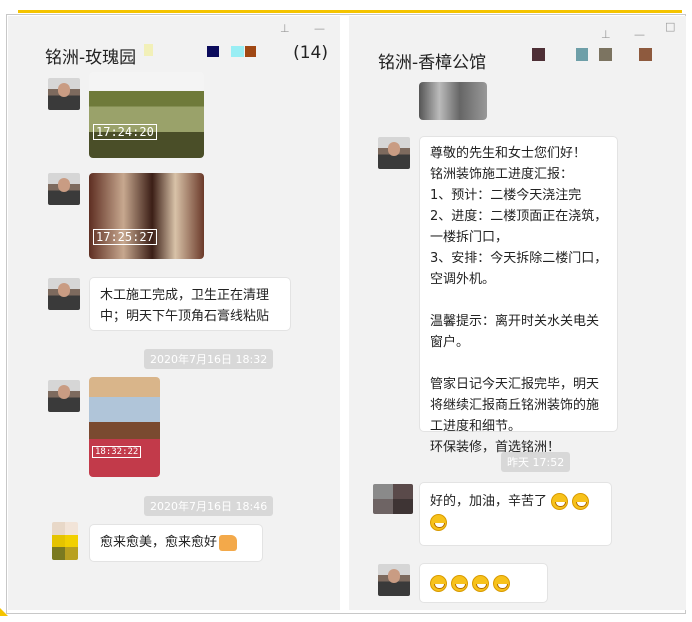  What do you see at coordinates (124, 427) in the screenshot?
I see `message-photo: 18:32:22` at bounding box center [124, 427].